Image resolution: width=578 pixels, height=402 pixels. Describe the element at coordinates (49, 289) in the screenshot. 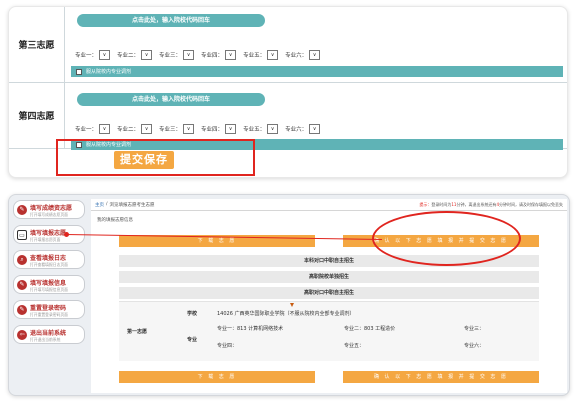

I see `sidebar-item-subtitle: 打开填写填报信息页面` at that location.